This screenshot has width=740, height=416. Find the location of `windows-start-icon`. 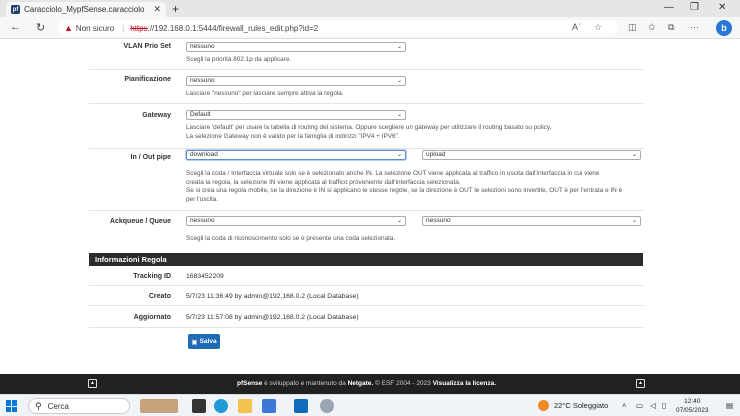

windows-start-icon is located at coordinates (12, 406).